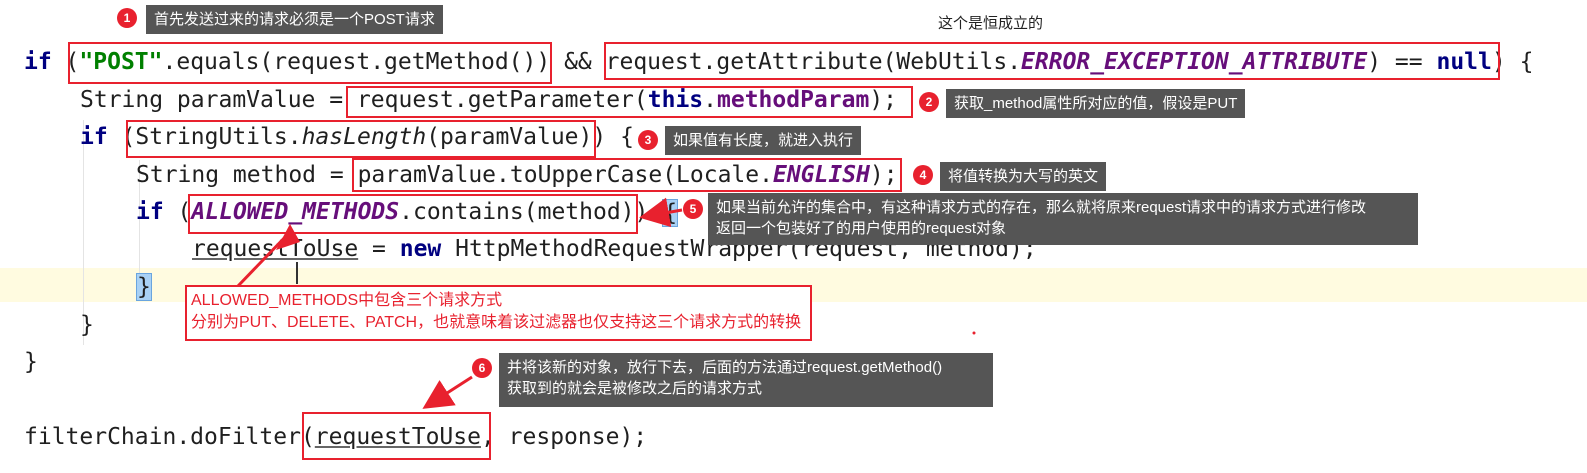  I want to click on highlight-box-post-check, so click(310, 63).